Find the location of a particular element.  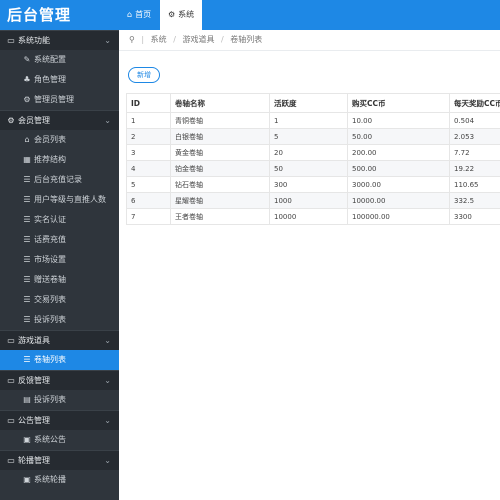

cell-daily-reward: 0.504 is located at coordinates (474, 120).